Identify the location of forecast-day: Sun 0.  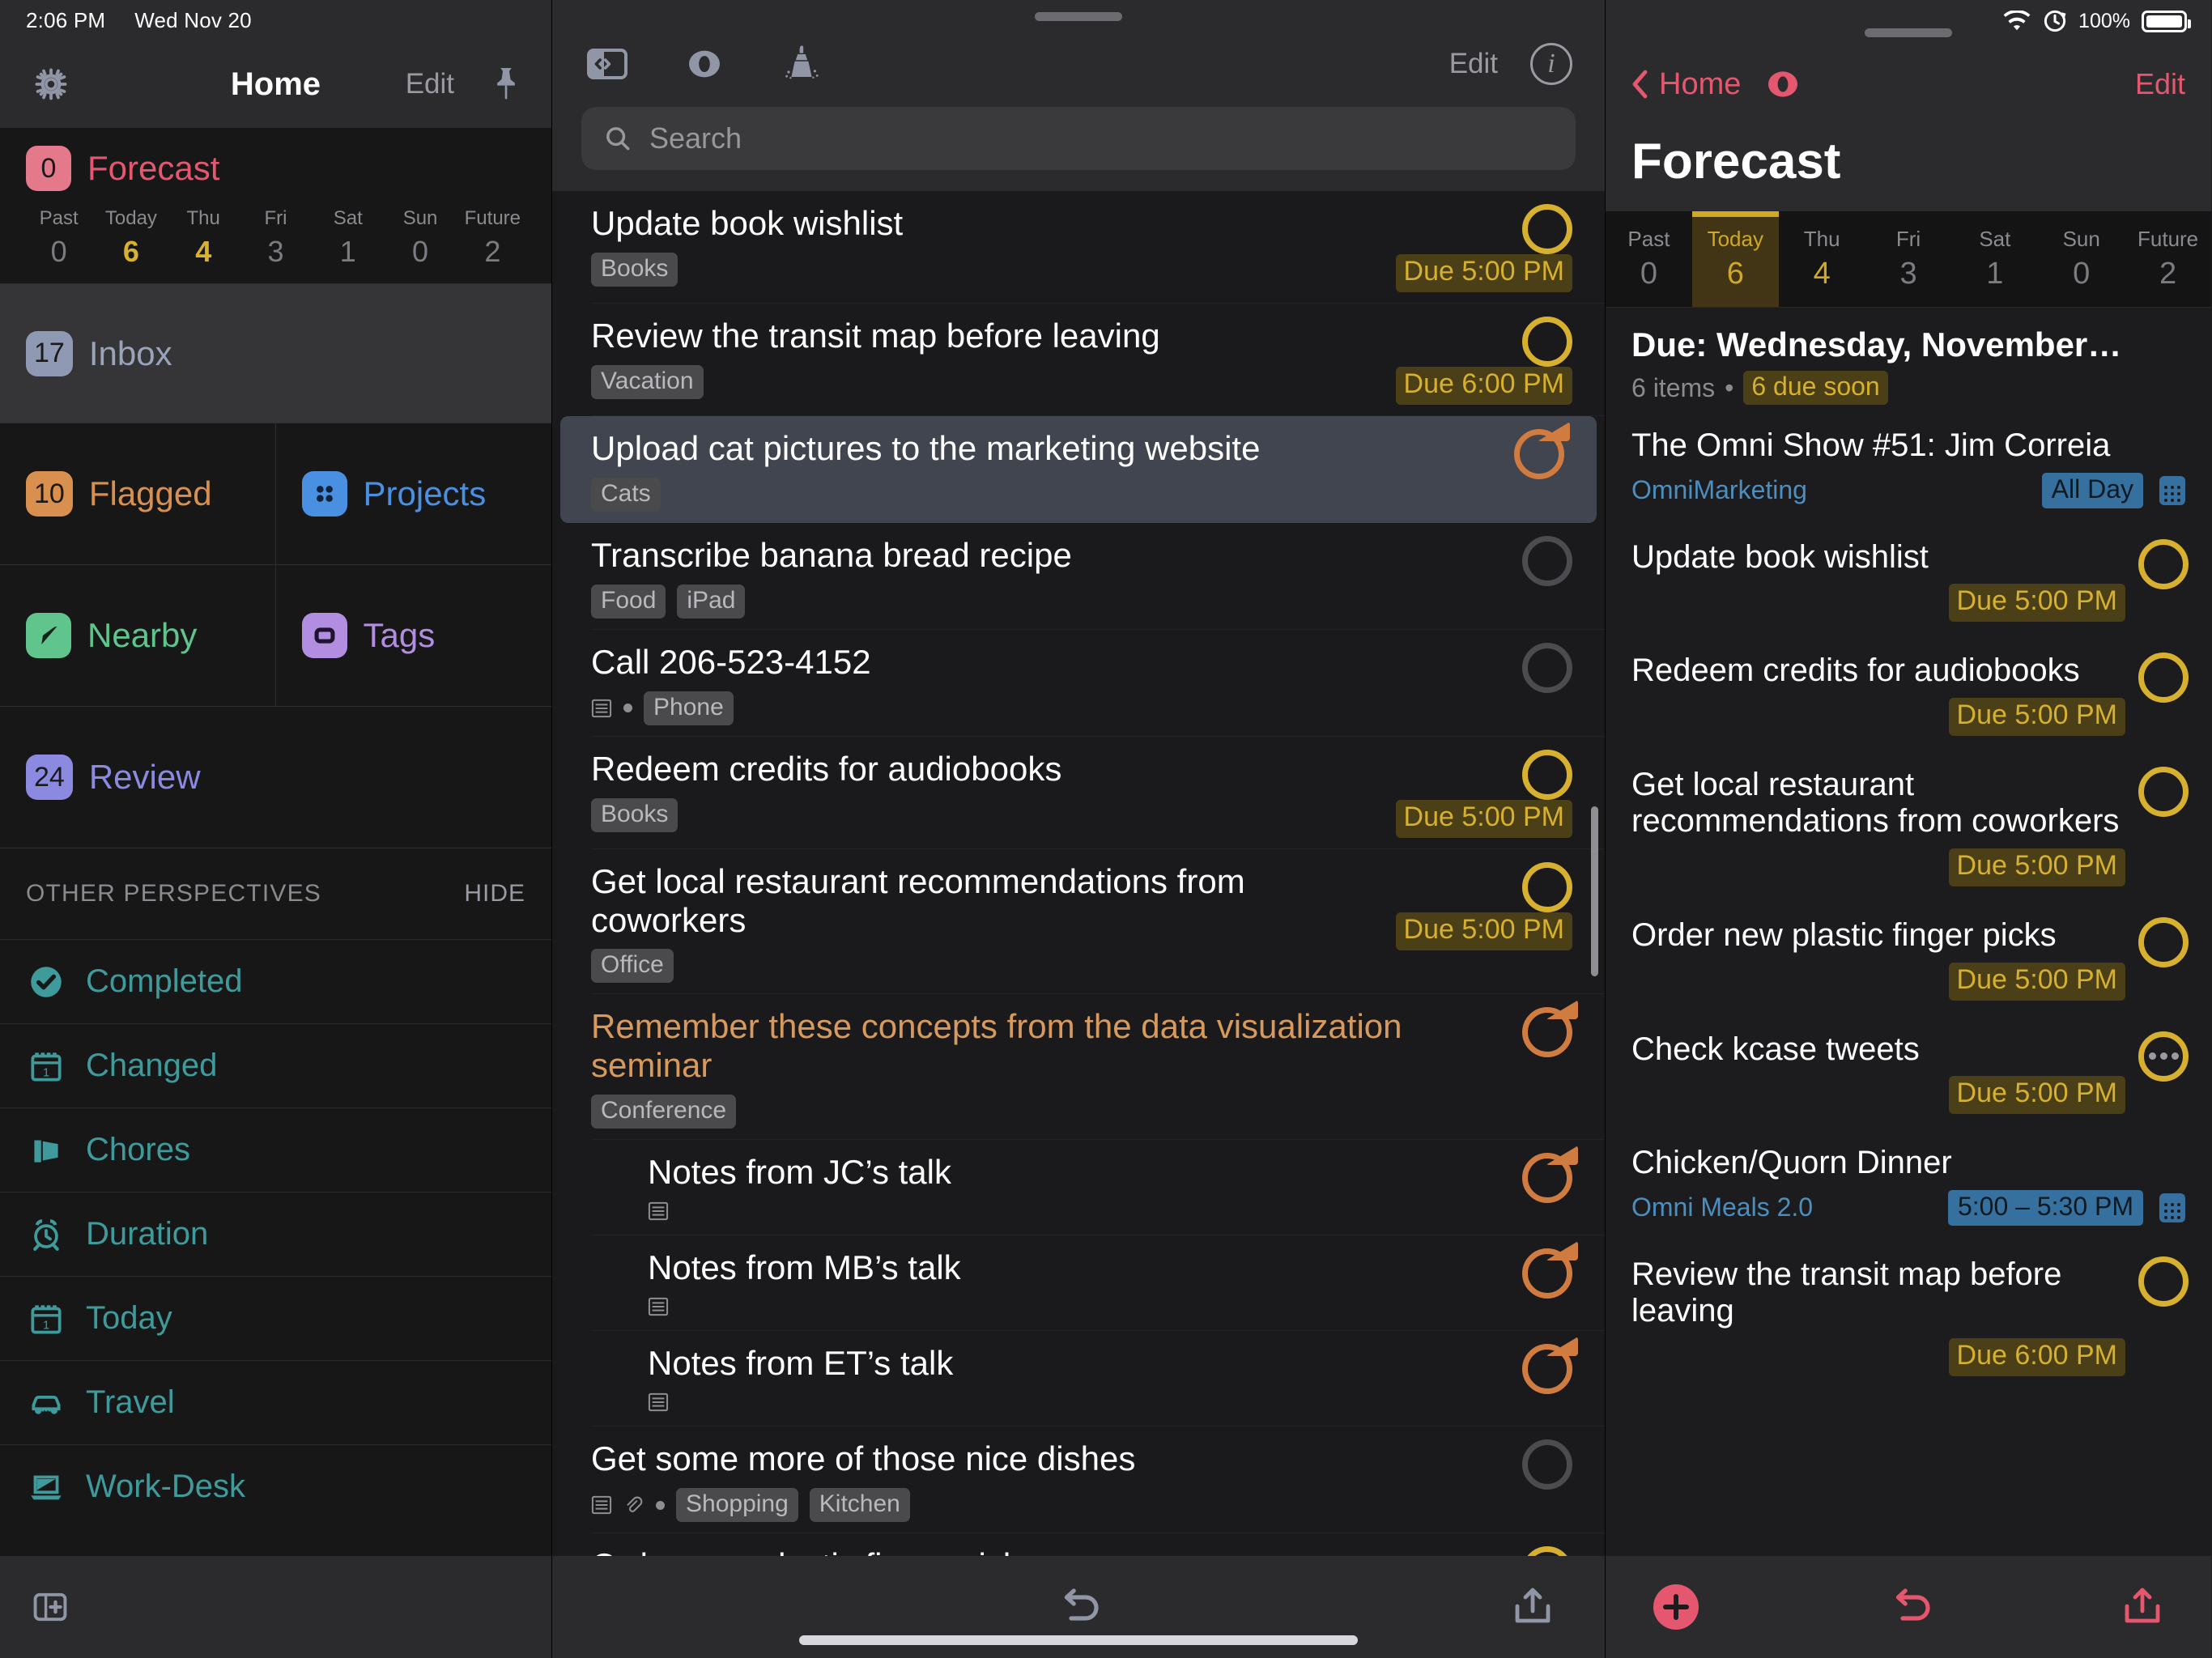
(420, 238).